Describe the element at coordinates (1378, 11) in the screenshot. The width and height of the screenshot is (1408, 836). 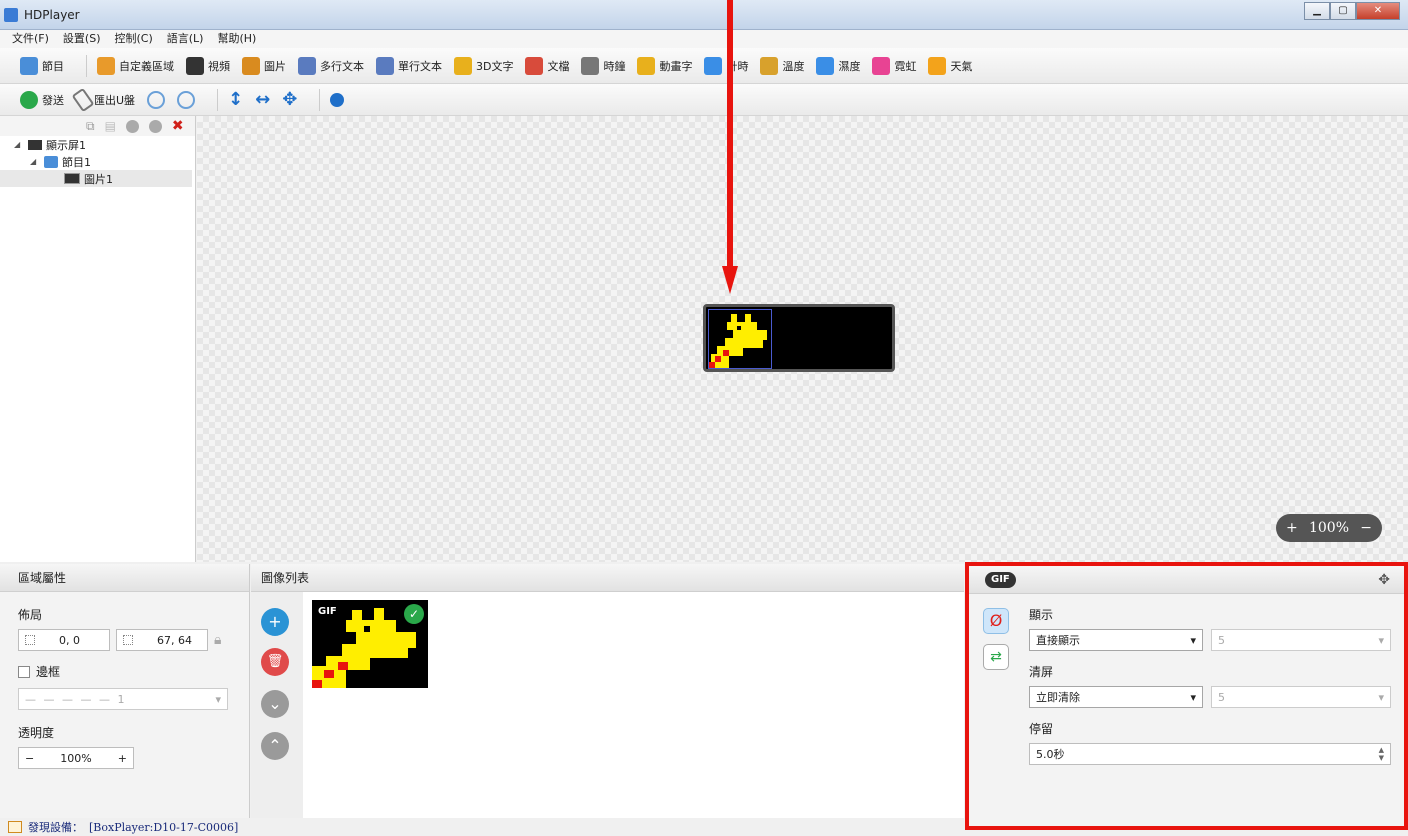
I see `close-button: ✕` at that location.